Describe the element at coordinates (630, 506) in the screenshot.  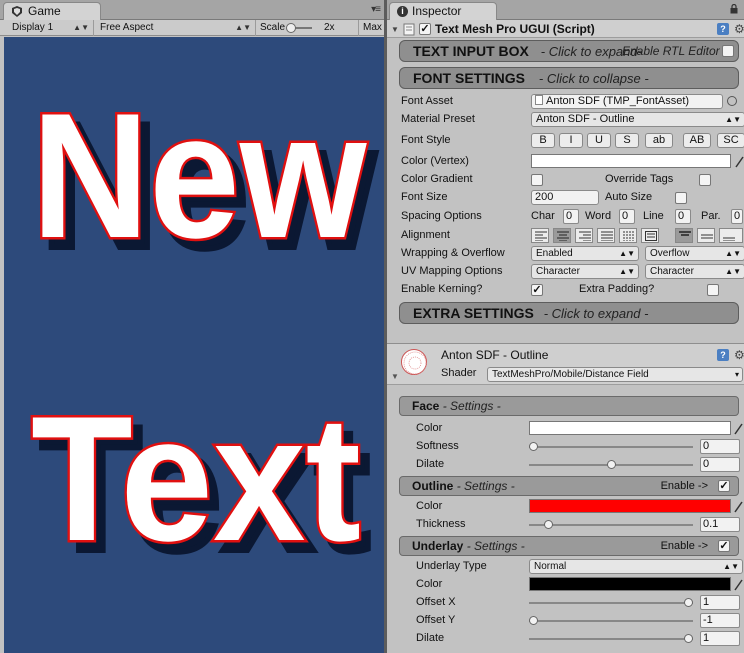
I see `outline-color-swatch` at that location.